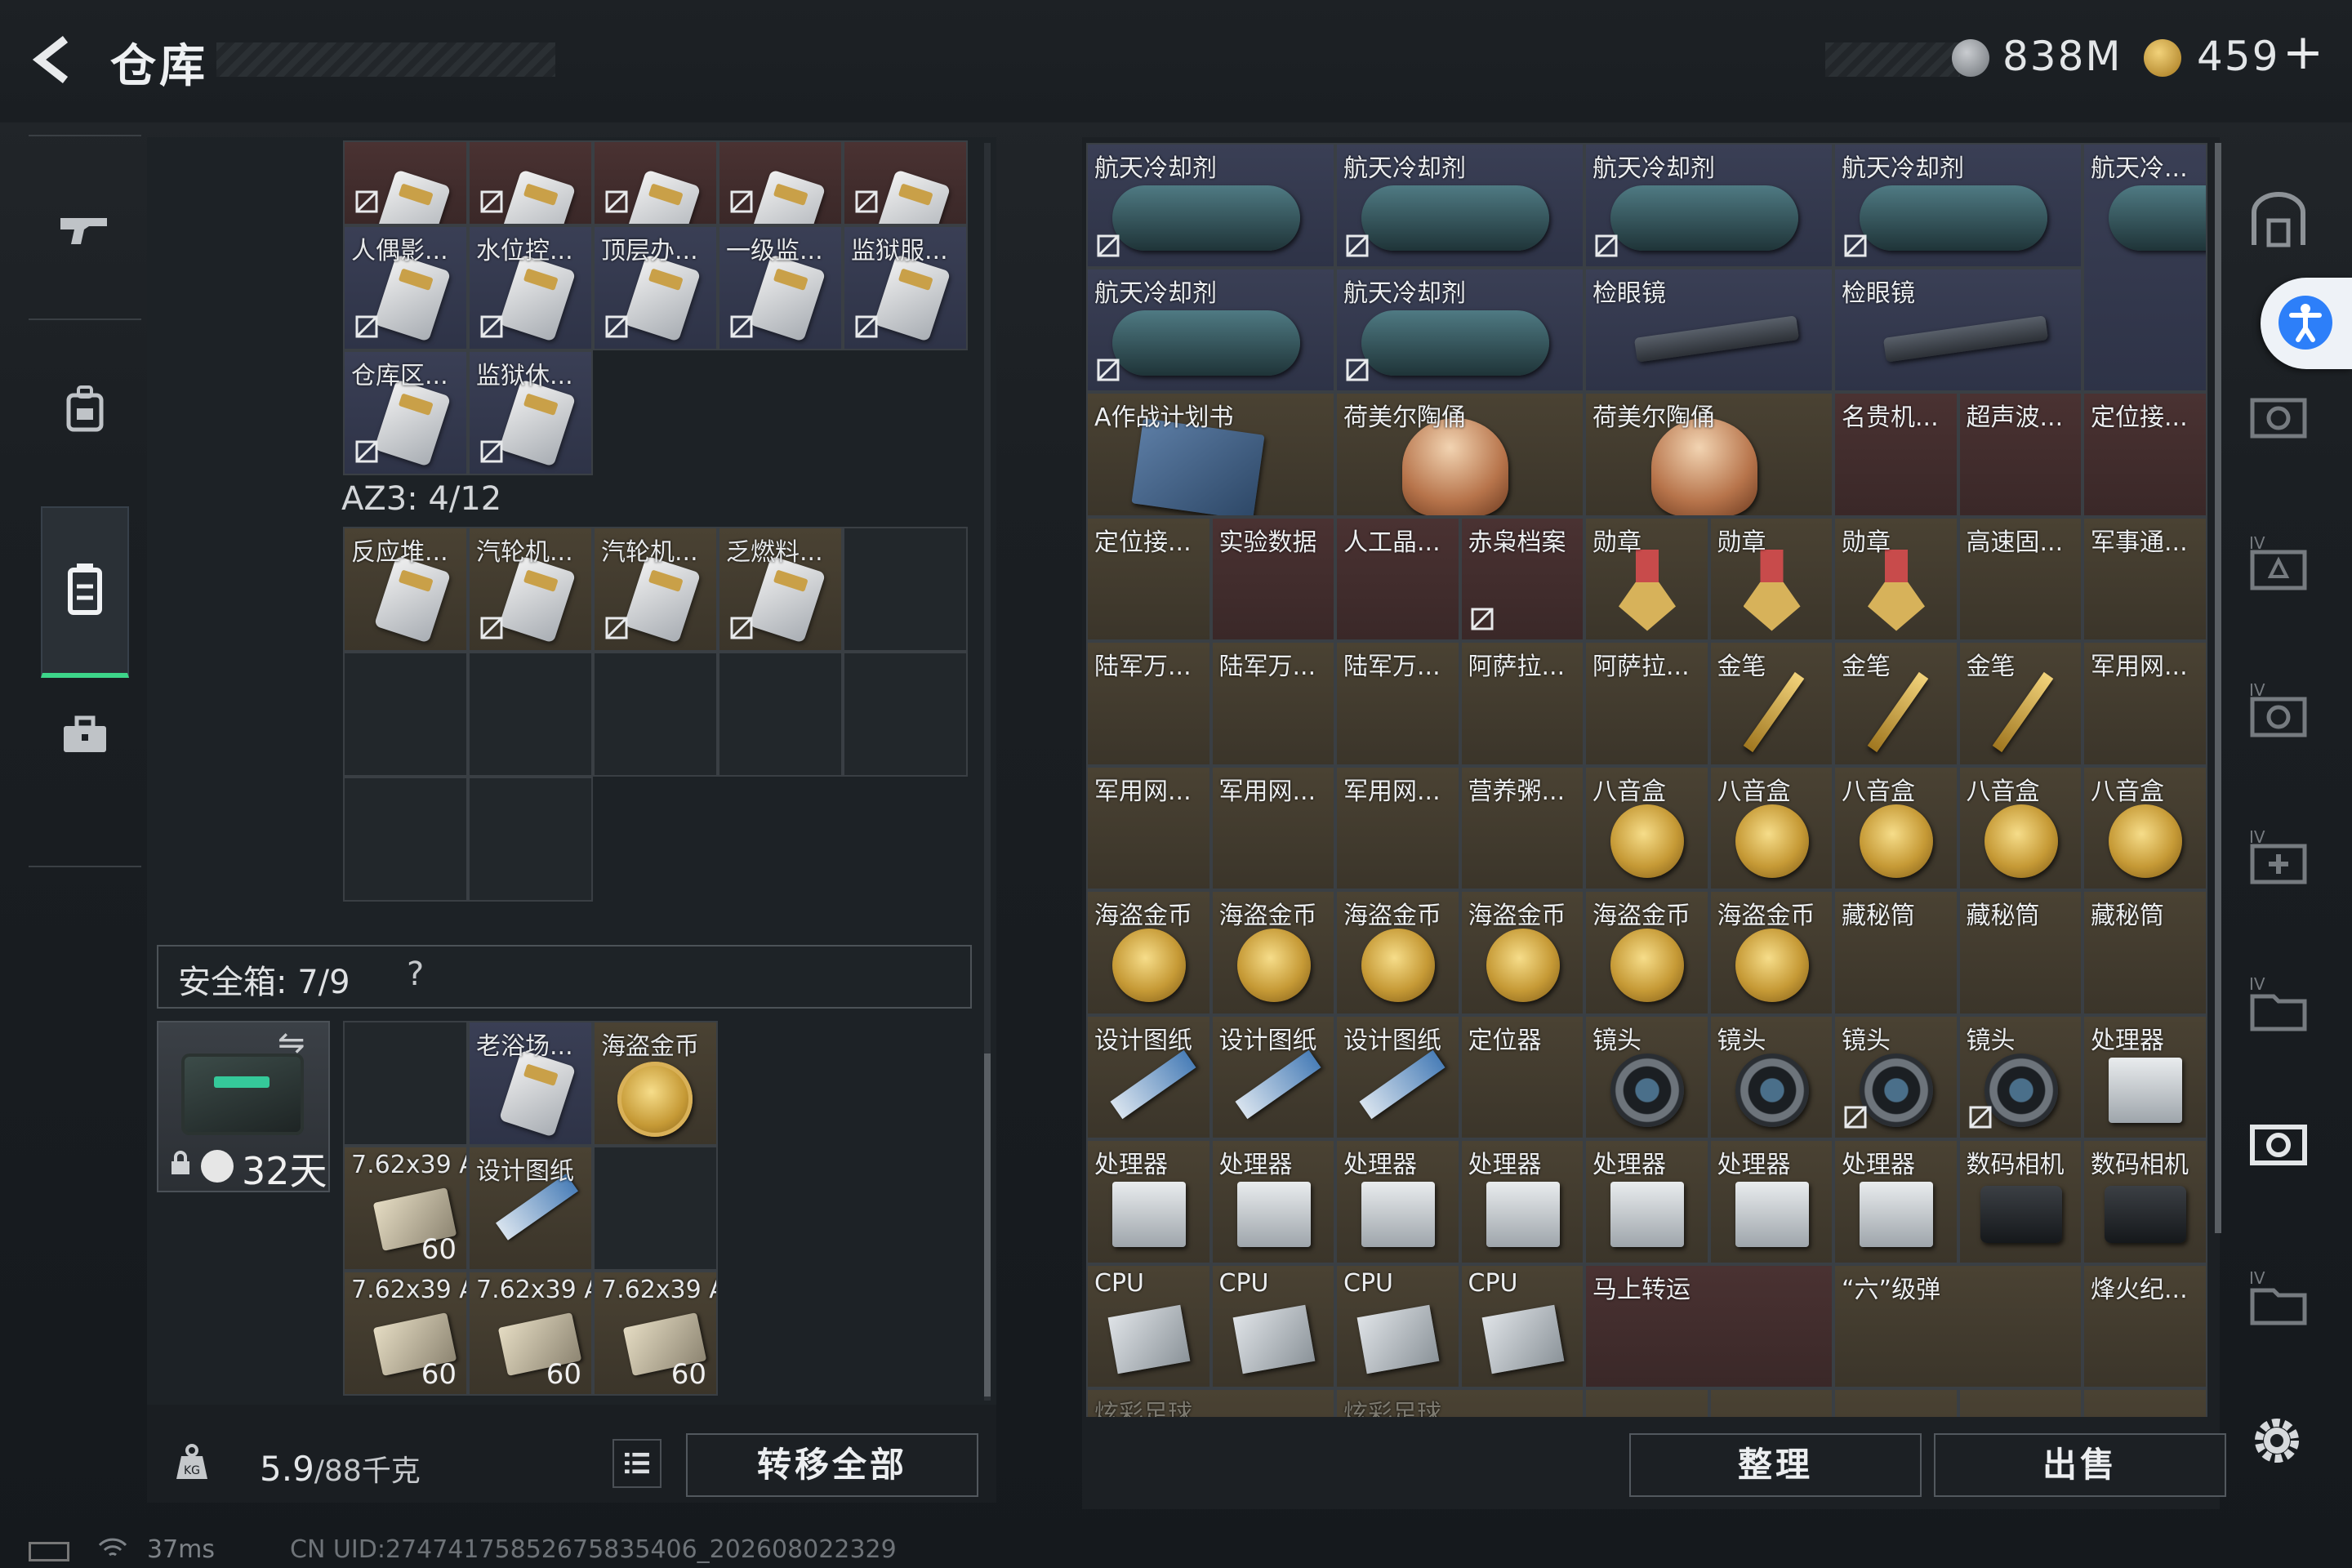  Describe the element at coordinates (1775, 1465) in the screenshot. I see `sort-button: 整理` at that location.